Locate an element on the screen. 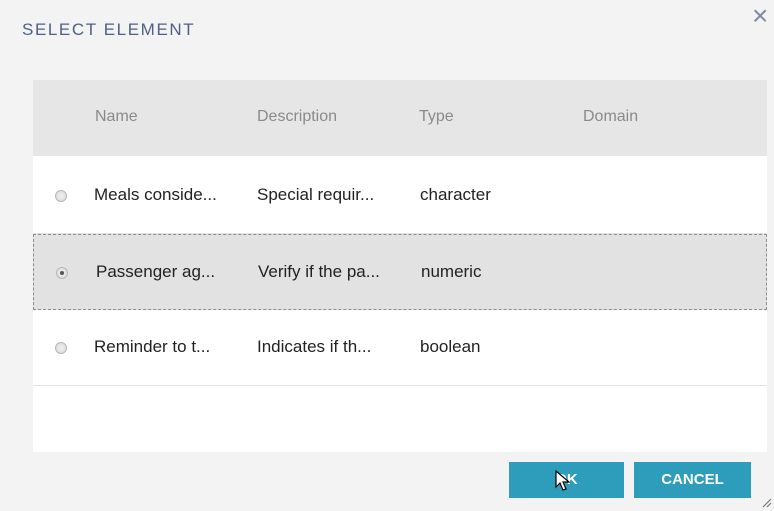 The height and width of the screenshot is (511, 774). cell-type: numeric is located at coordinates (451, 271).